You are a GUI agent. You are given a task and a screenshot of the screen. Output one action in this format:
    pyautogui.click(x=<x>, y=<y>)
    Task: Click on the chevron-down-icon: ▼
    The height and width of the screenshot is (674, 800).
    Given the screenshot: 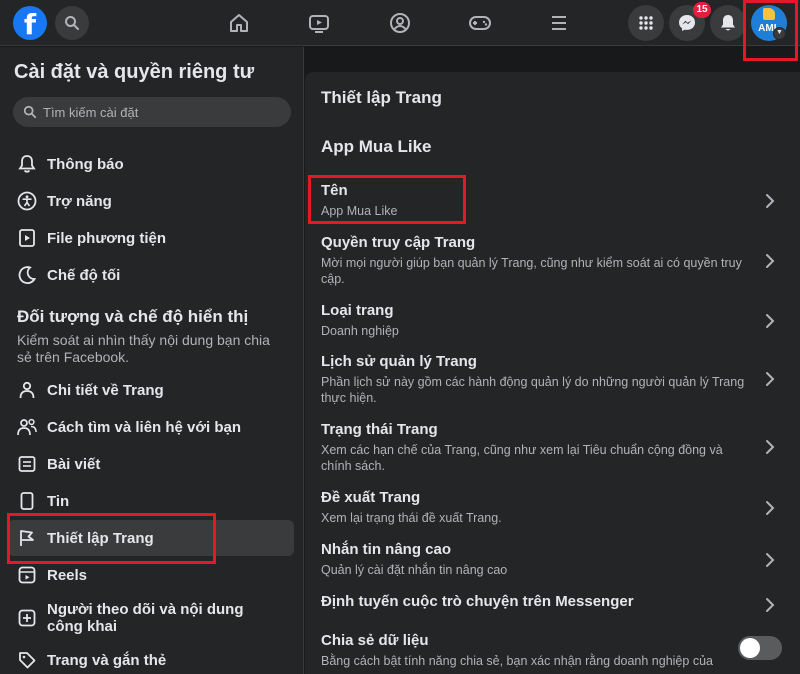 What is the action you would take?
    pyautogui.click(x=779, y=33)
    